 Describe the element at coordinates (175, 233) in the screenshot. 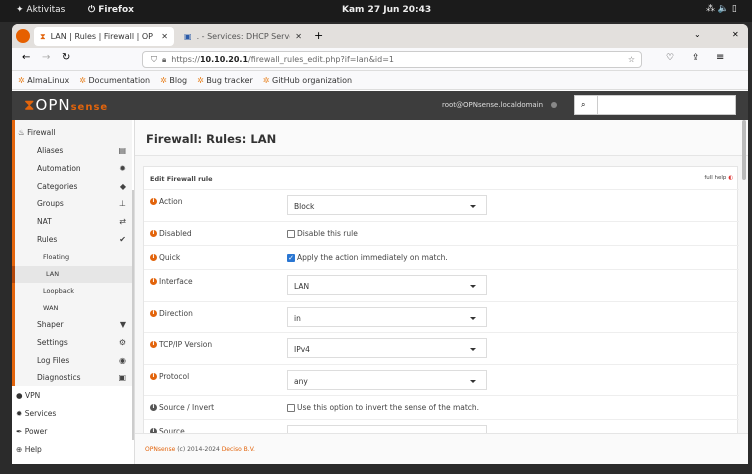

I see `label-text: Disabled` at that location.